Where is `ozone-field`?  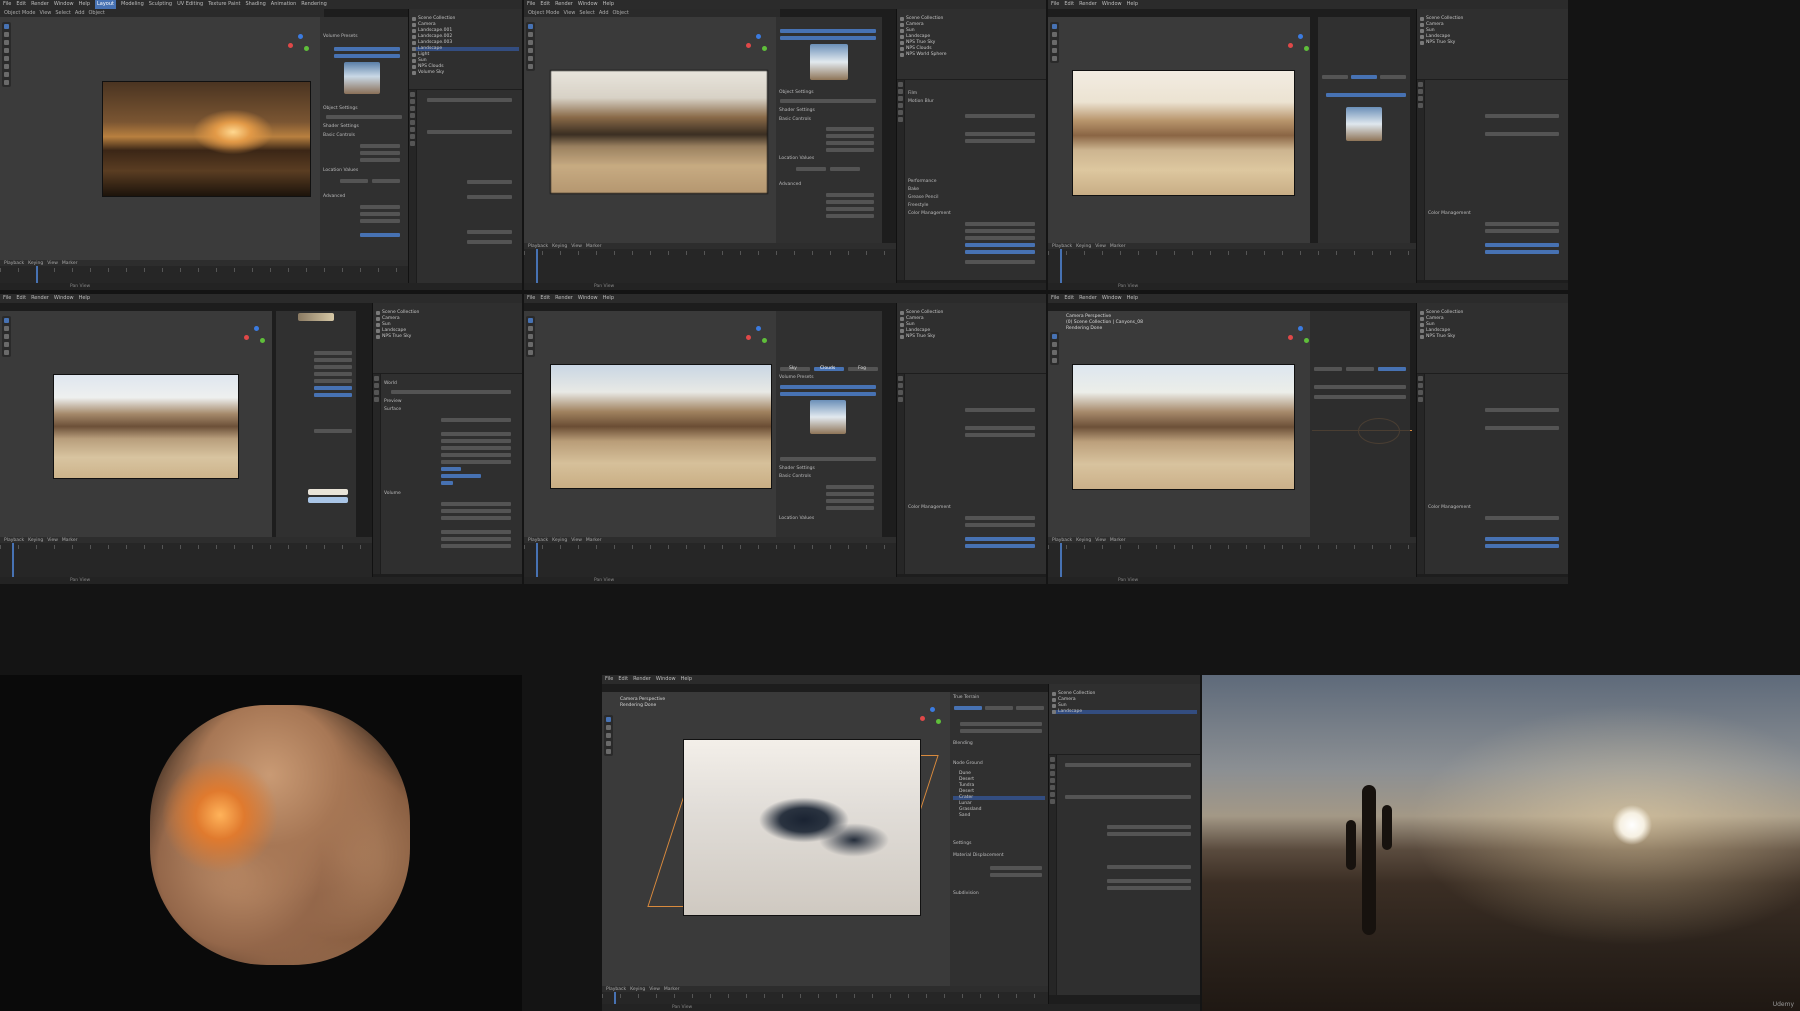
ozone-field is located at coordinates (333, 395).